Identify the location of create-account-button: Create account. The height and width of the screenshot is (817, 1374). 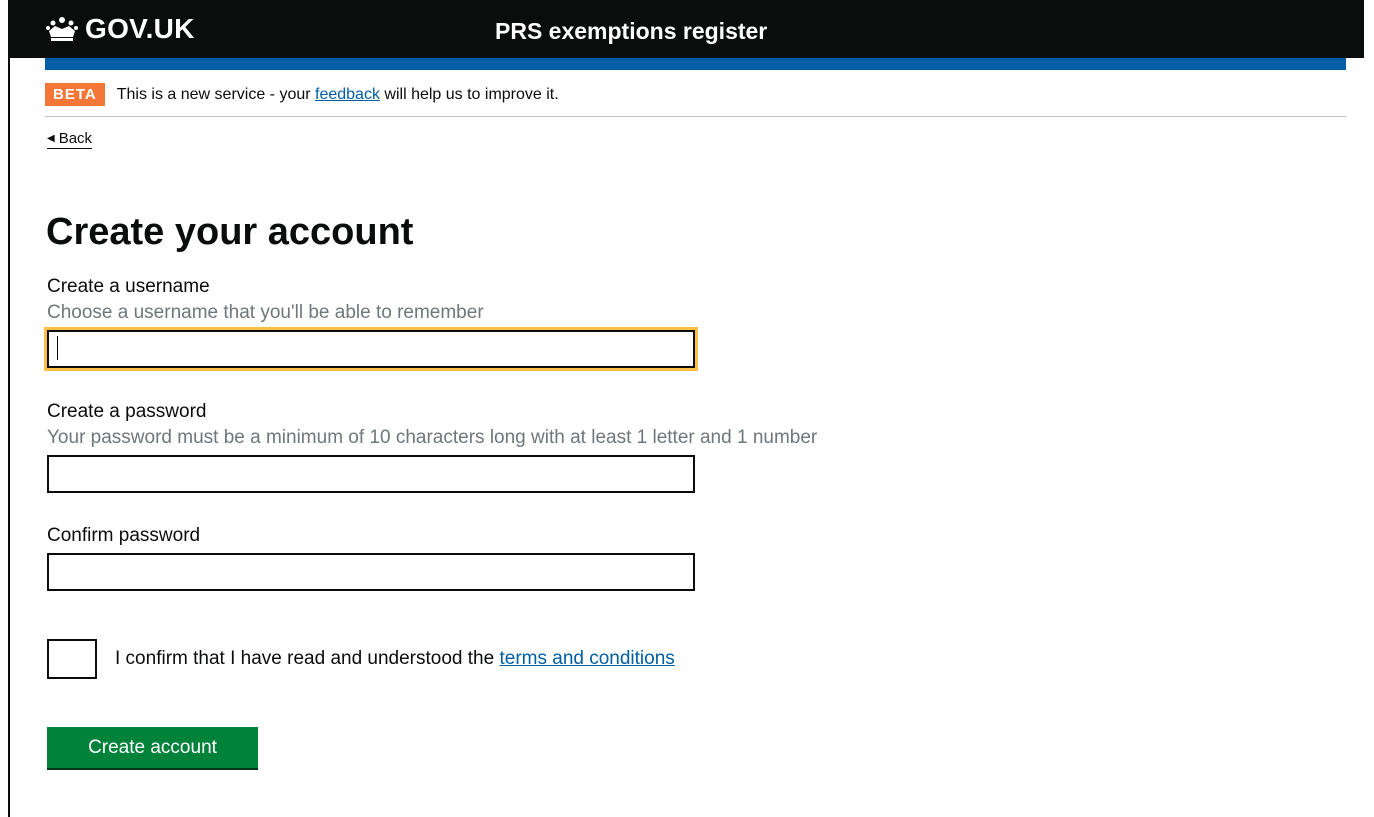
(152, 747).